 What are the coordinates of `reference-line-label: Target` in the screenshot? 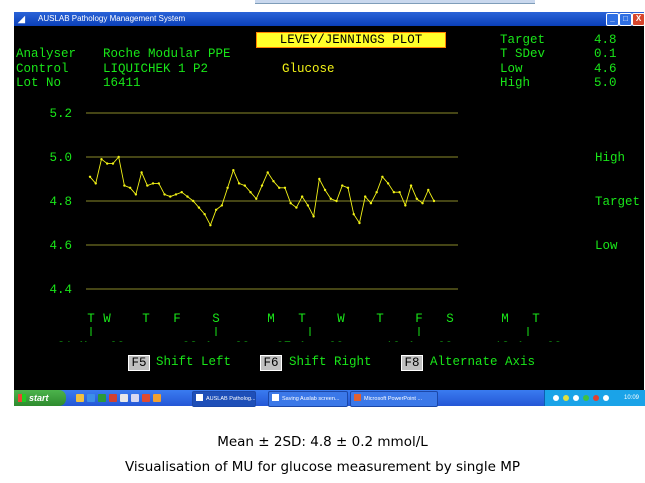 It's located at (617, 202).